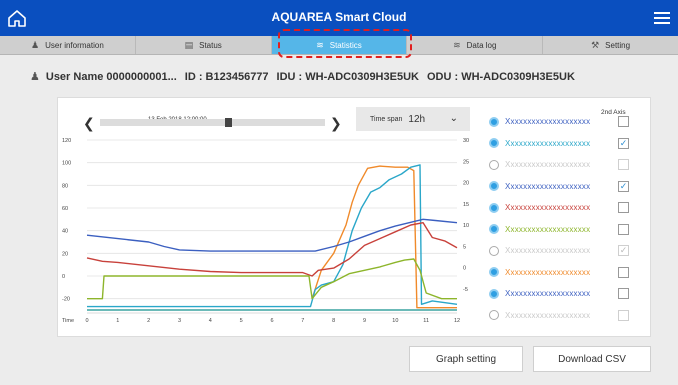  I want to click on y-tick-label: 20, so click(65, 254).